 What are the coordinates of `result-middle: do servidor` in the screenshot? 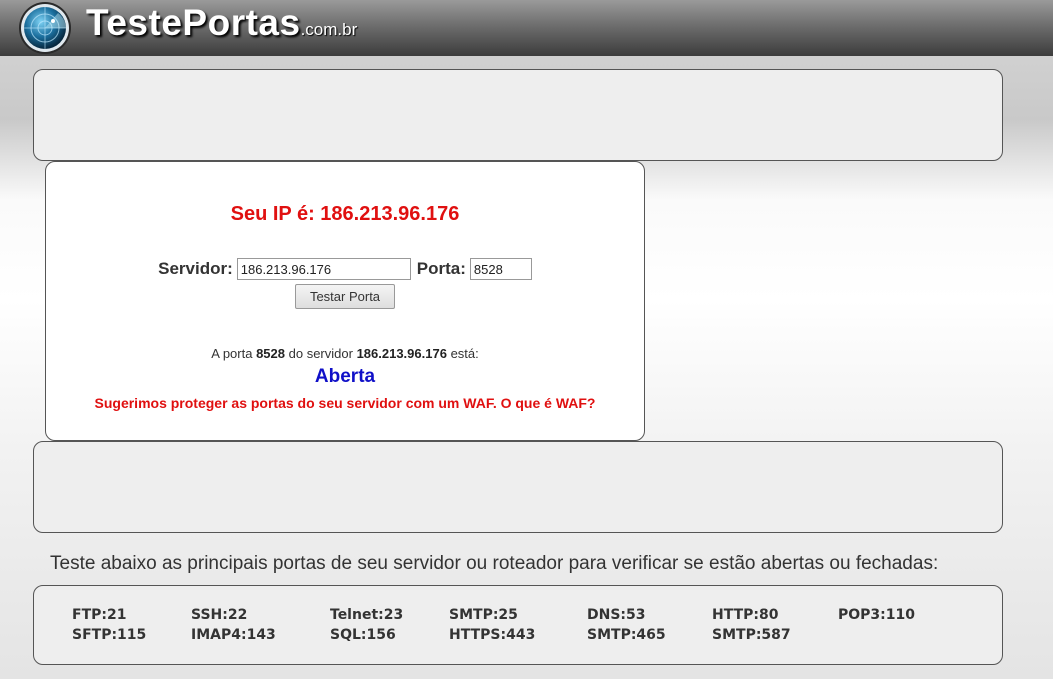 It's located at (320, 353).